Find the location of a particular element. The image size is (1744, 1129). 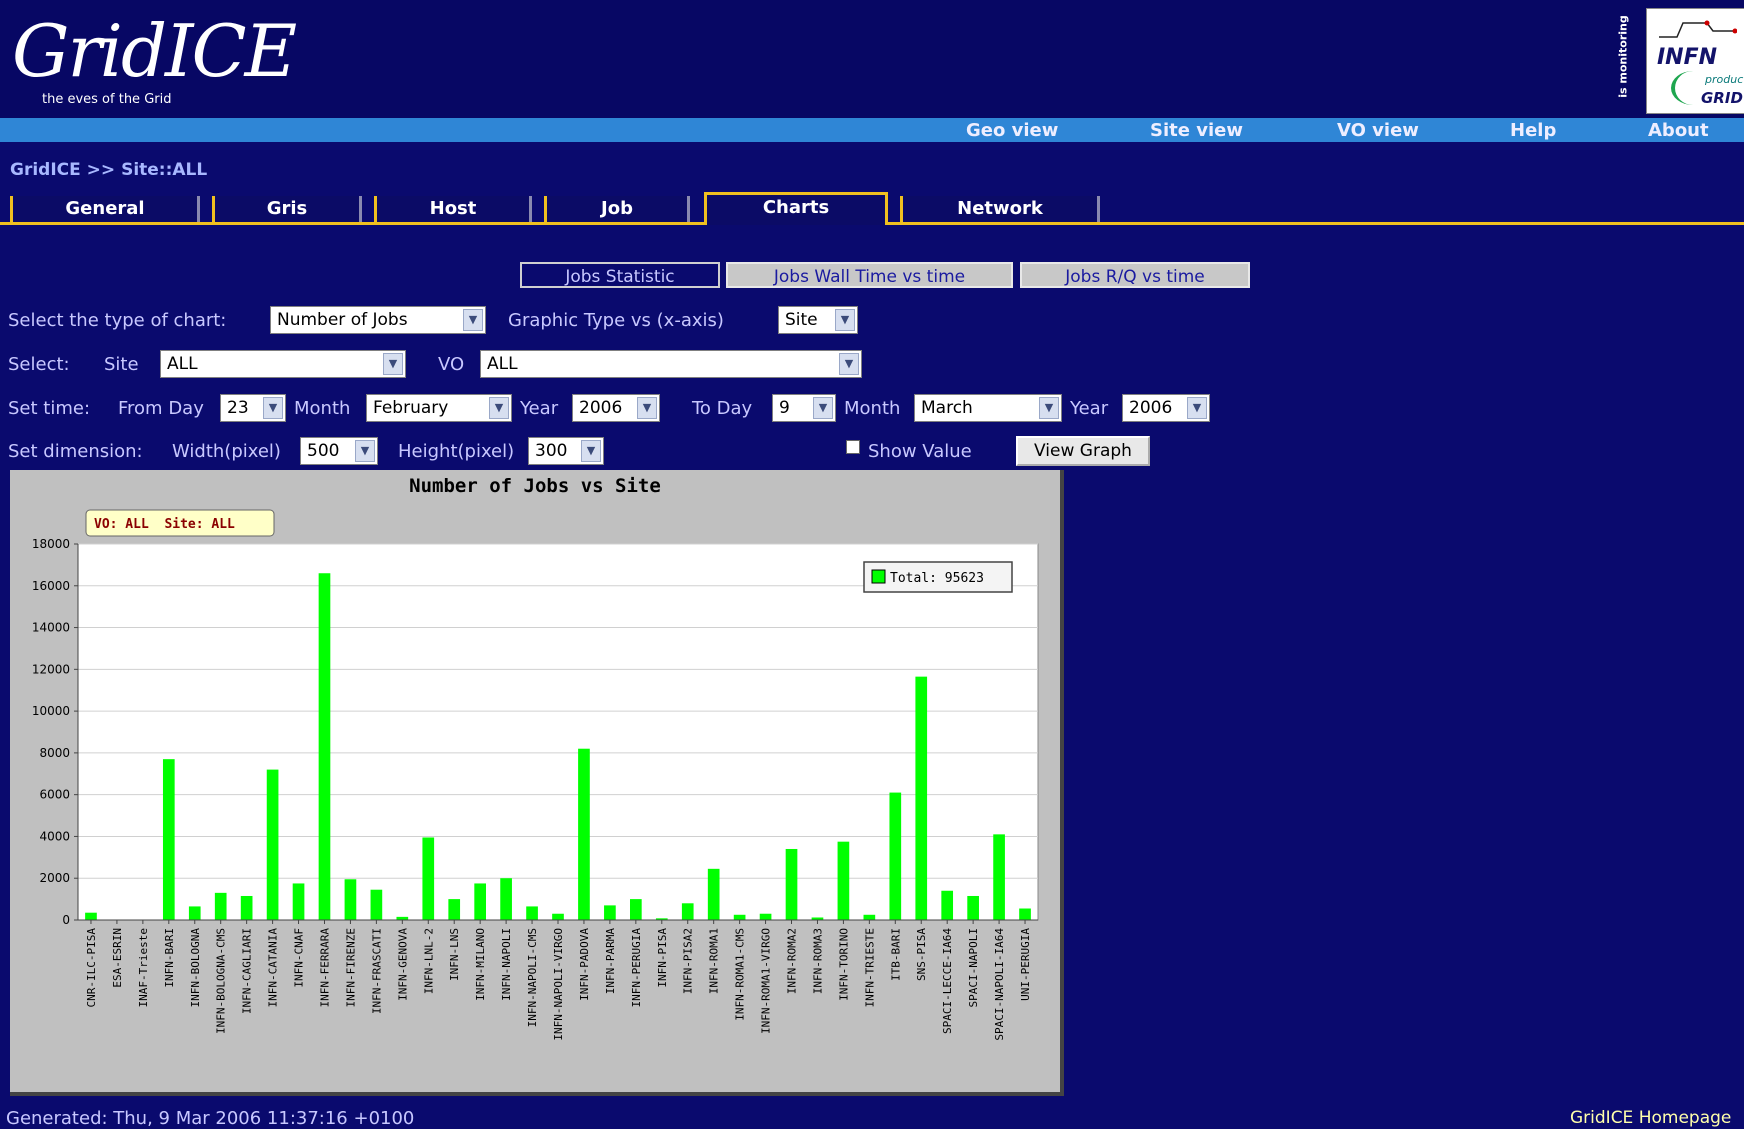

infn-logo-sub1: production is located at coordinates (1724, 79).